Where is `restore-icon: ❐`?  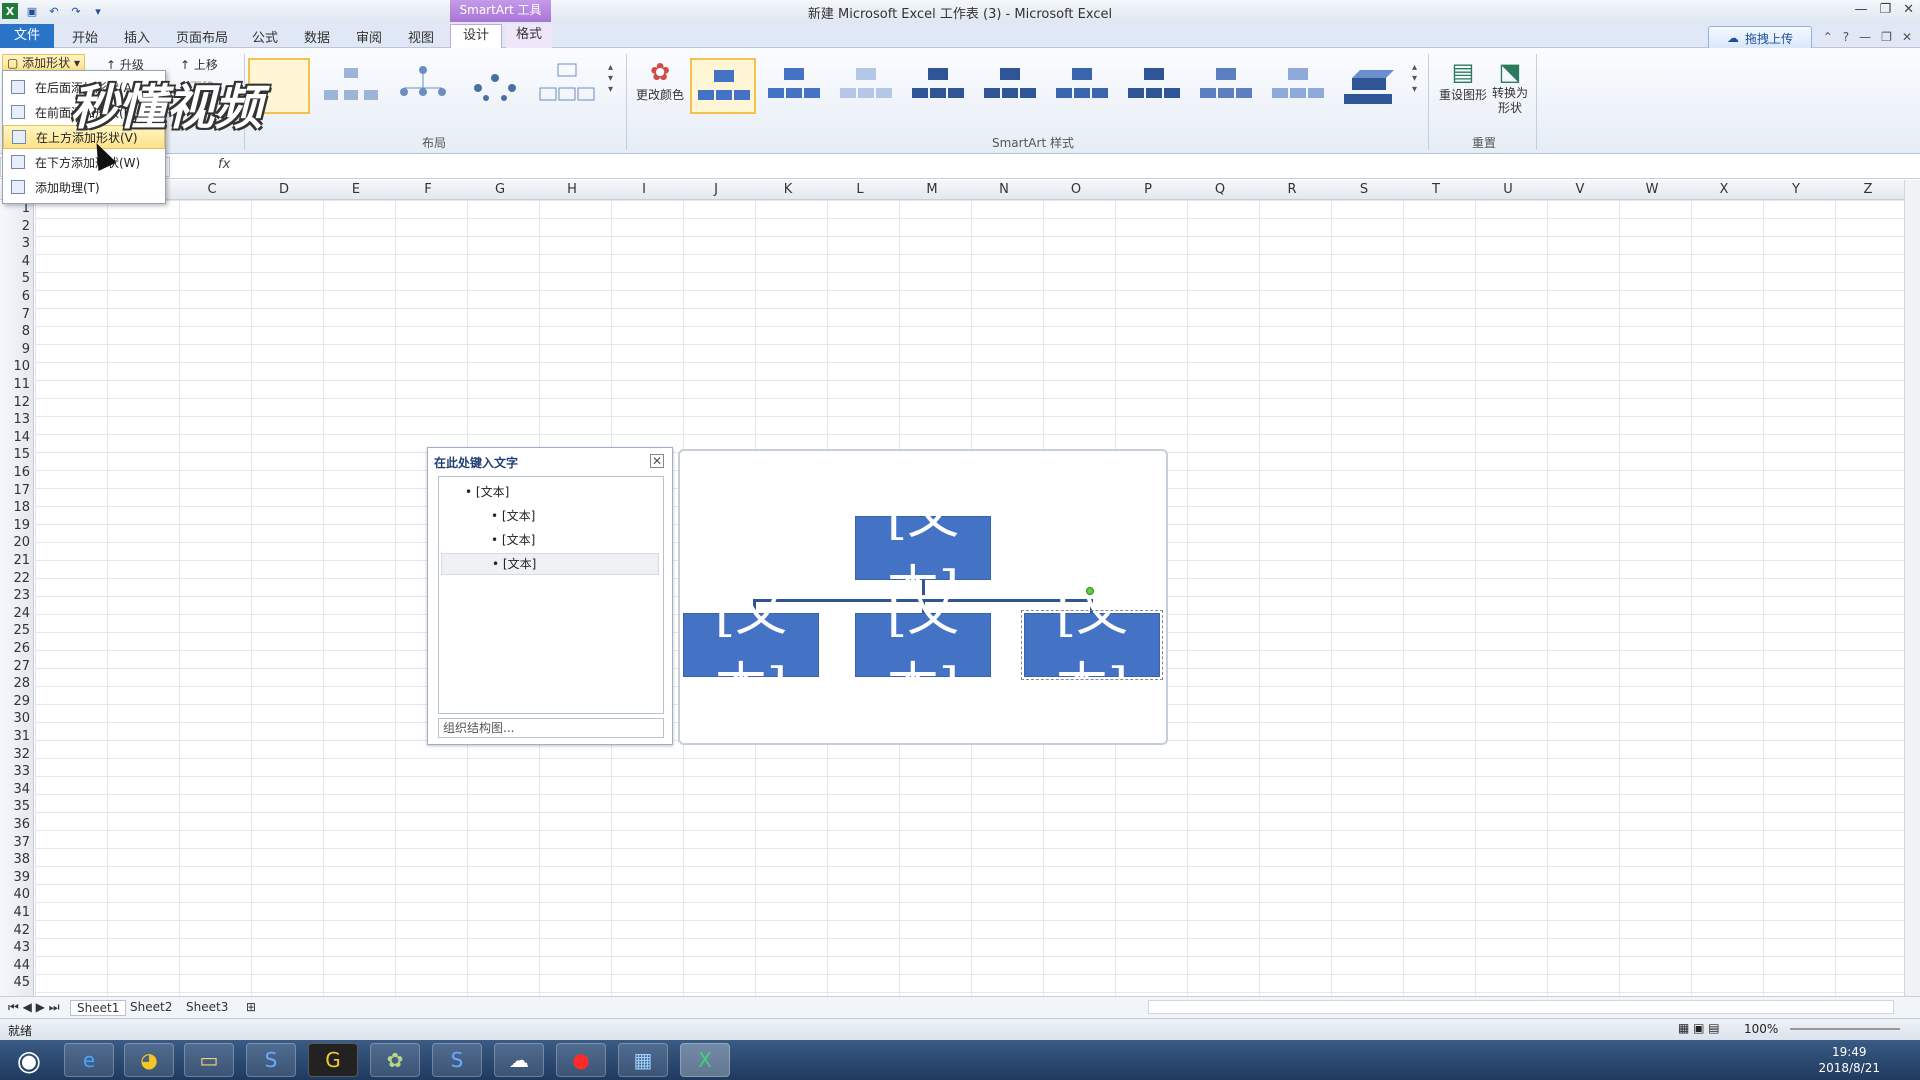 restore-icon: ❐ is located at coordinates (1885, 9).